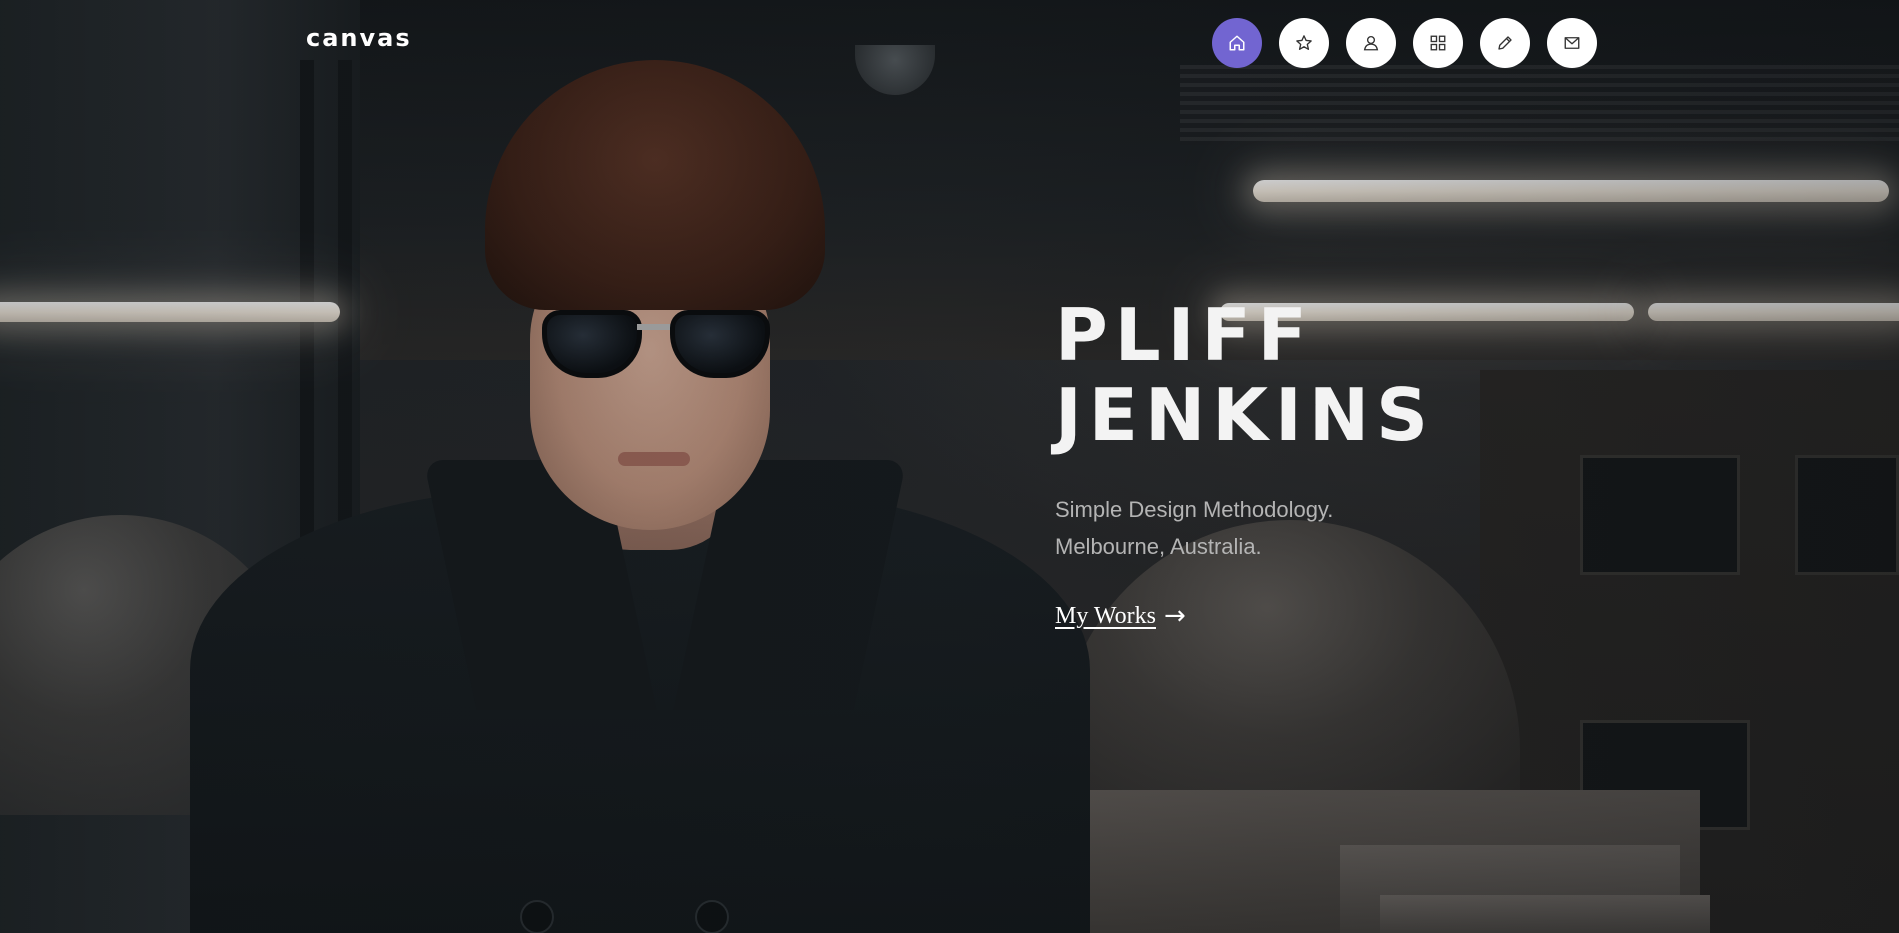  What do you see at coordinates (359, 38) in the screenshot?
I see `site-logo: canvas` at bounding box center [359, 38].